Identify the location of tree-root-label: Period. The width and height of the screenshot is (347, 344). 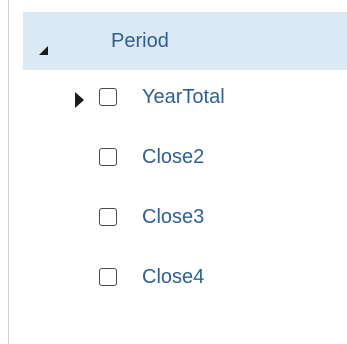
(140, 41).